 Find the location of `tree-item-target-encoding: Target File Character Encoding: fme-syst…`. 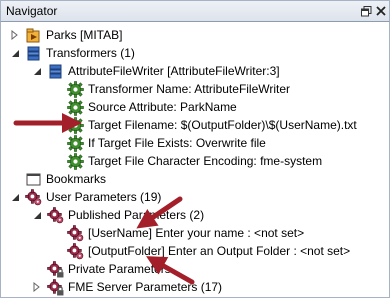

tree-item-target-encoding: Target File Character Encoding: fme-syst… is located at coordinates (194, 161).